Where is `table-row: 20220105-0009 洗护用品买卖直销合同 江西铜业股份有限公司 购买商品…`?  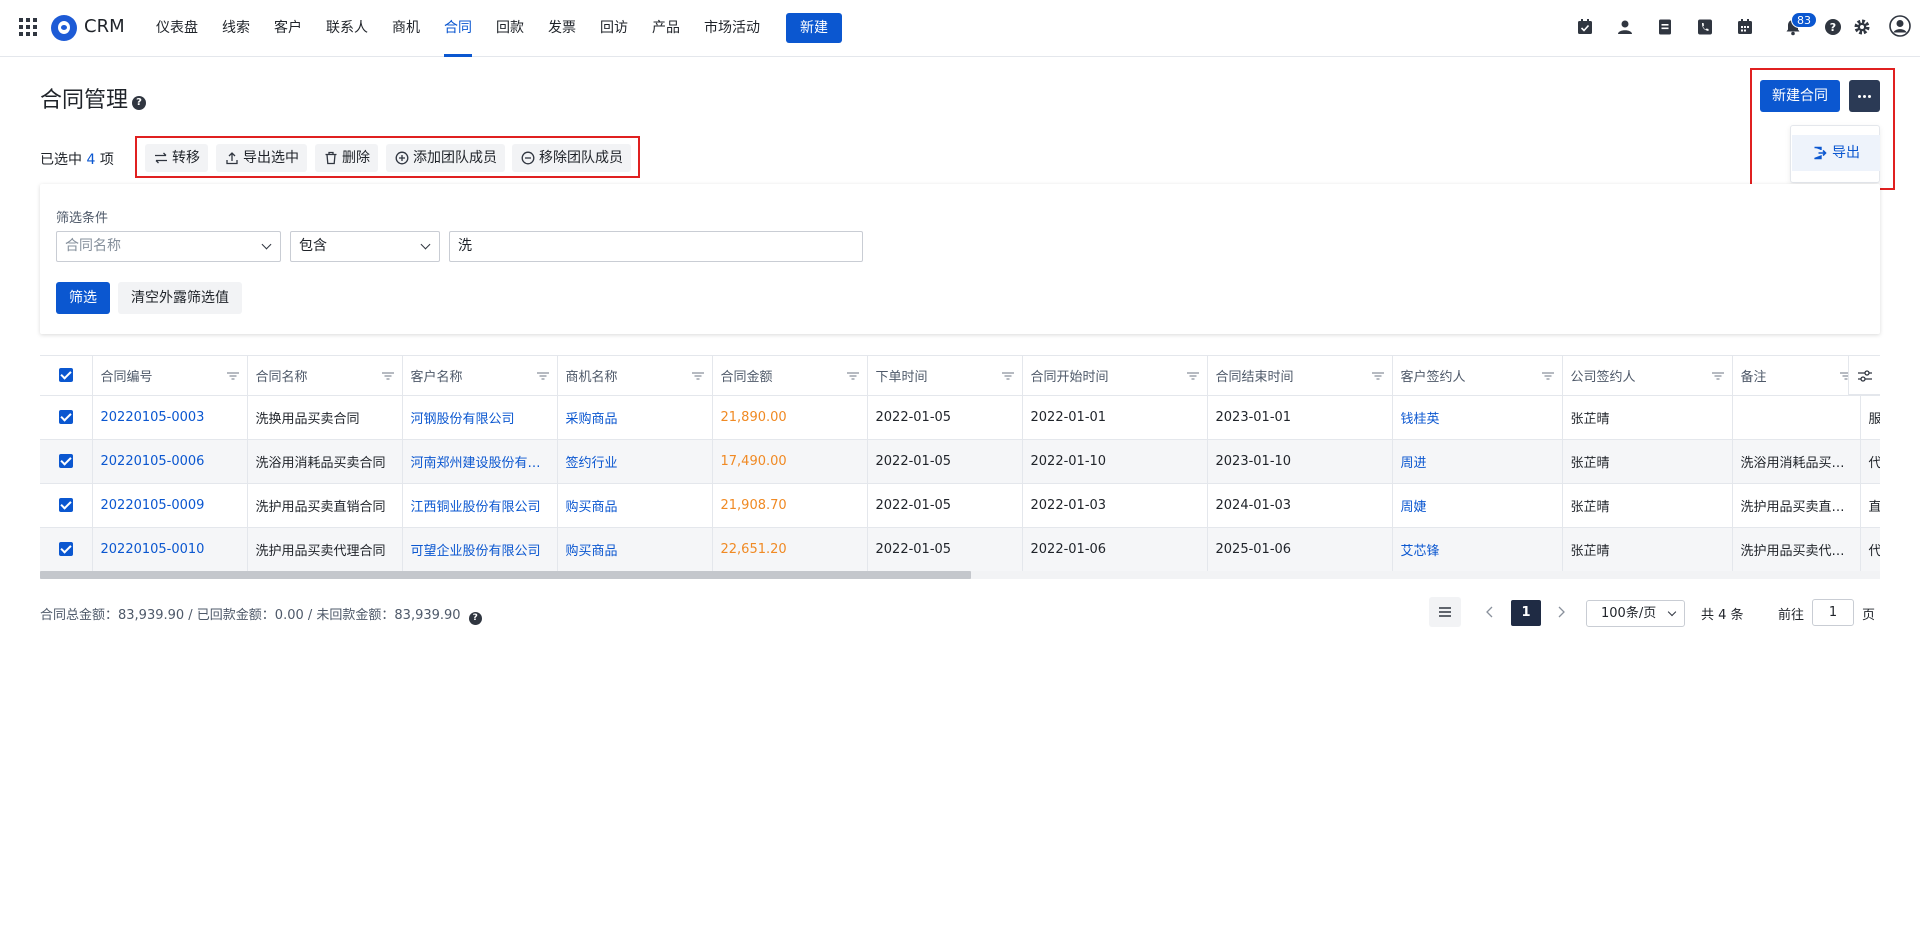
table-row: 20220105-0009 洗护用品买卖直销合同 江西铜业股份有限公司 购买商品… is located at coordinates (960, 505).